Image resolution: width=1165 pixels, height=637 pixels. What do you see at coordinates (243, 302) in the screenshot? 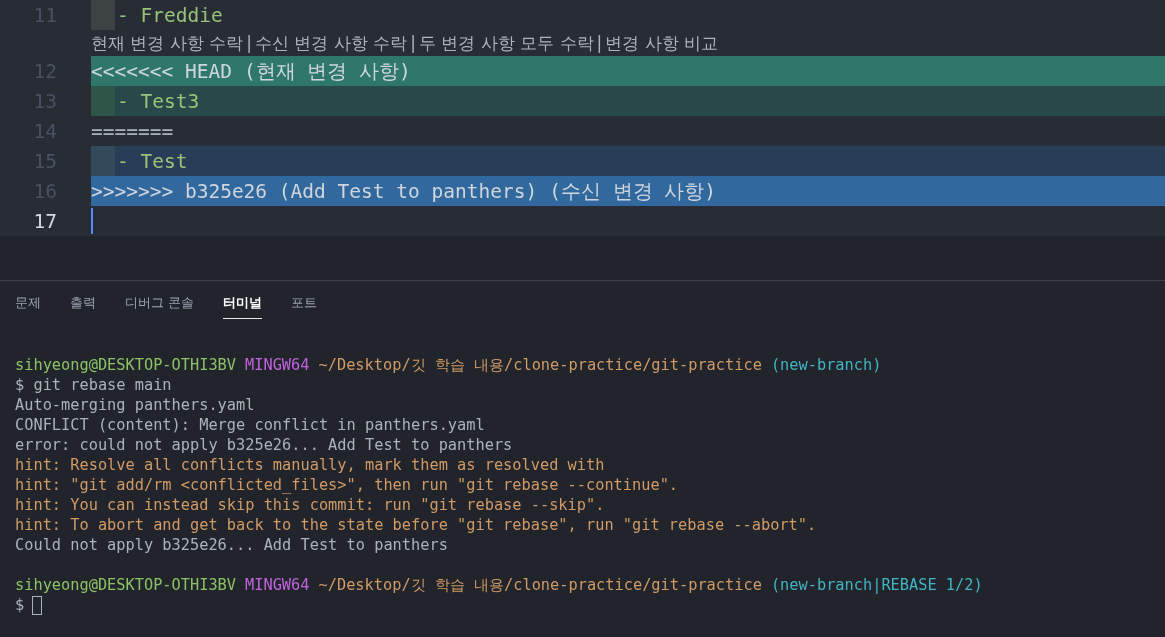
I see `panel-tab: 터미널` at bounding box center [243, 302].